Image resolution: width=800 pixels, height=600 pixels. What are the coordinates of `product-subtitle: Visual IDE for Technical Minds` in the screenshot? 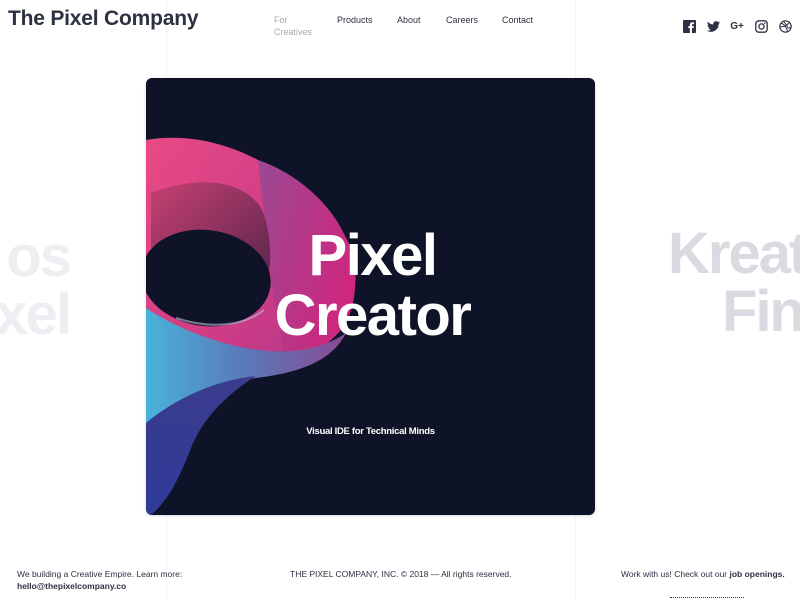 It's located at (370, 431).